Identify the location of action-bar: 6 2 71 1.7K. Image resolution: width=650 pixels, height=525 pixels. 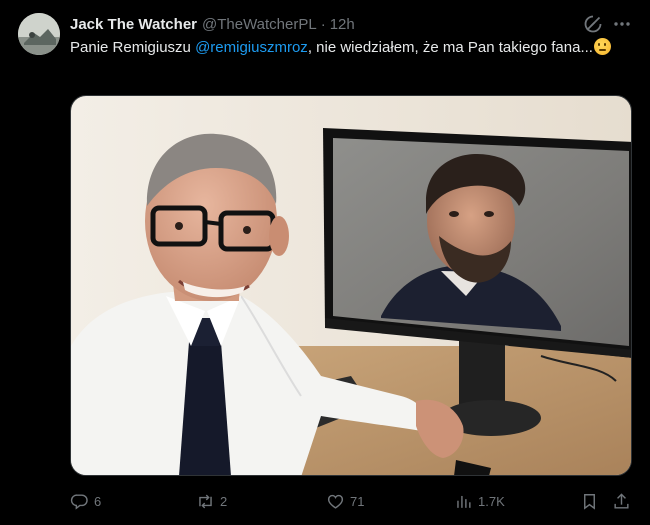
(351, 501).